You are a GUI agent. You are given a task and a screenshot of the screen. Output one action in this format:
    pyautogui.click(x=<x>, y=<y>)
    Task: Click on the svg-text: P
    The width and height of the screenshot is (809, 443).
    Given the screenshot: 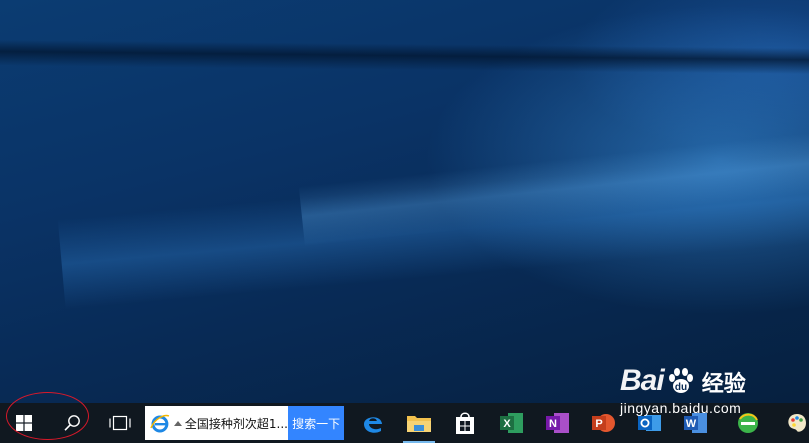 What is the action you would take?
    pyautogui.click(x=598, y=424)
    